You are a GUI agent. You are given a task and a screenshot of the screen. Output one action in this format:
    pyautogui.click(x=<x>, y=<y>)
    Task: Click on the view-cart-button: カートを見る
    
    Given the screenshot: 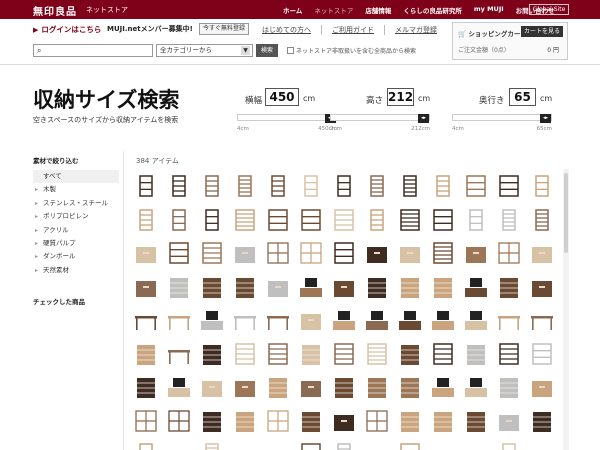 What is the action you would take?
    pyautogui.click(x=541, y=31)
    